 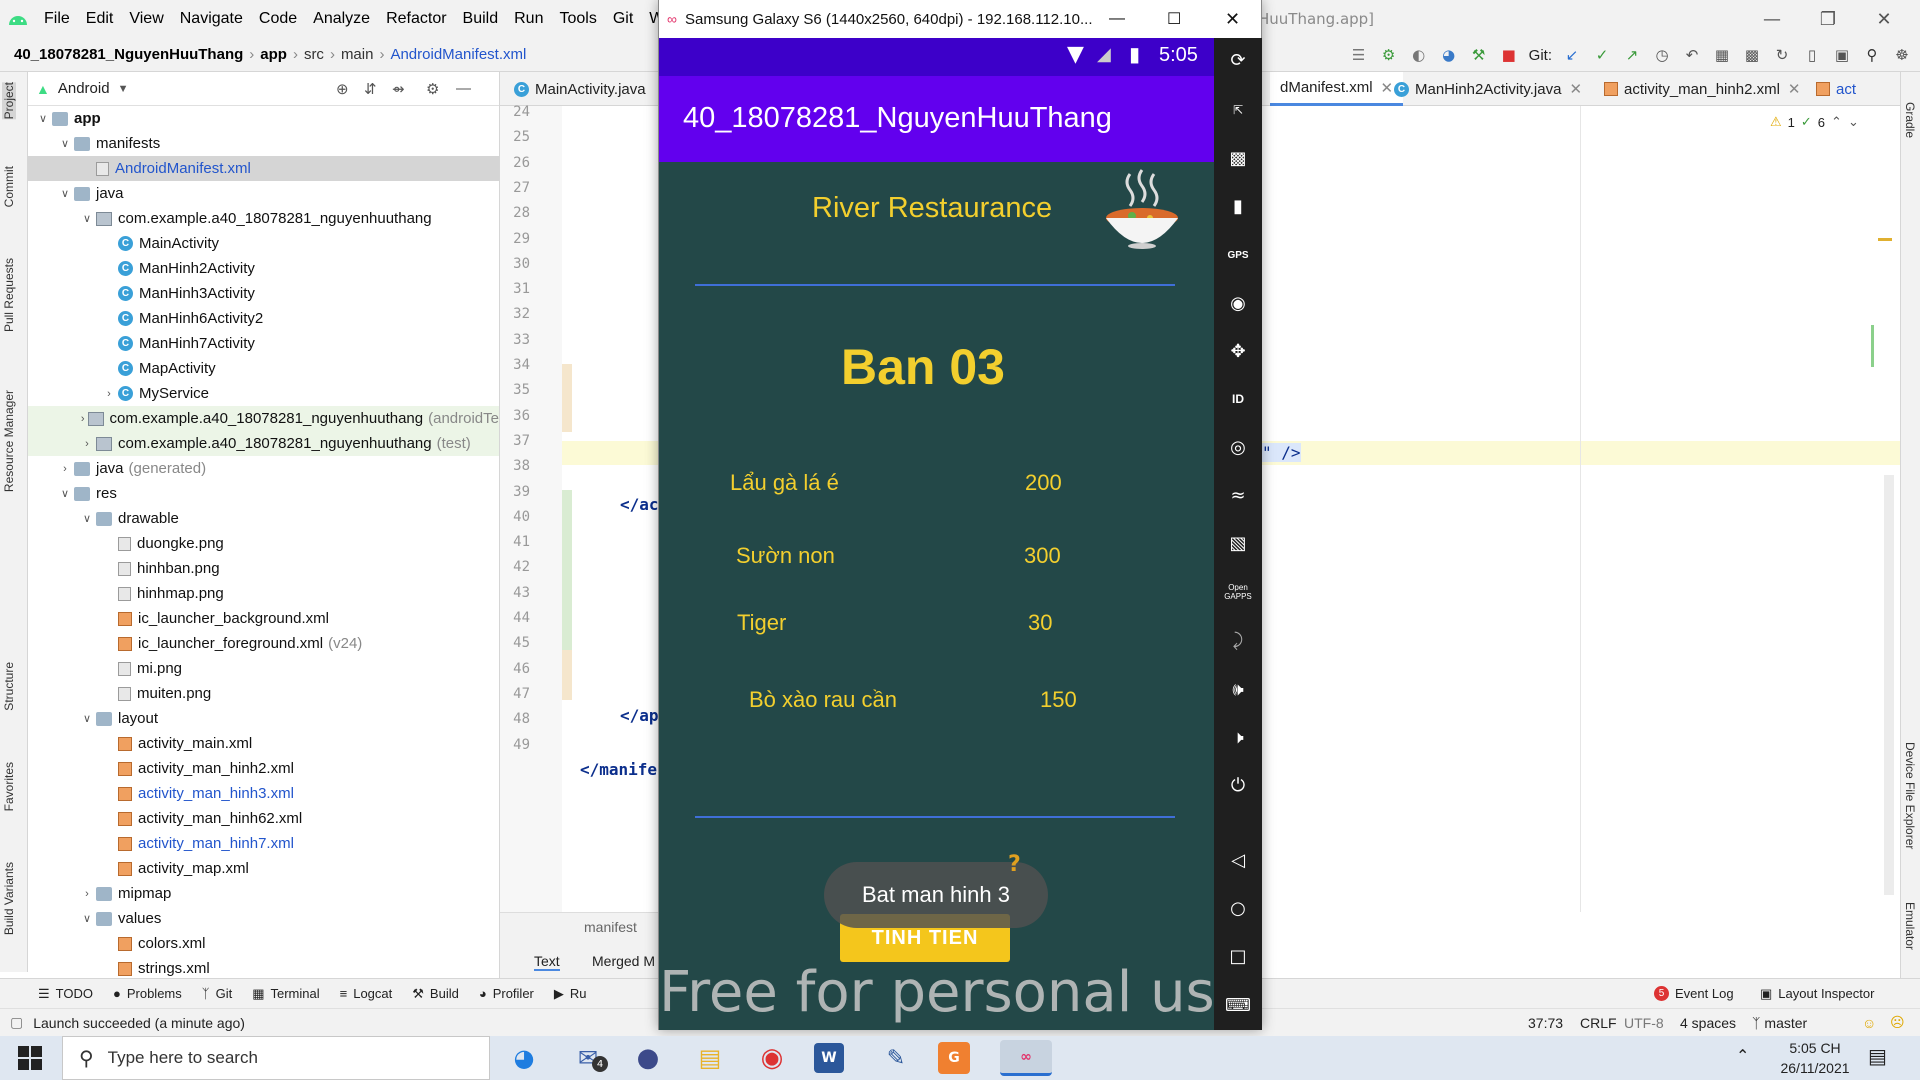 I want to click on tree-item: ic_launcher_background.xml, so click(x=263, y=618).